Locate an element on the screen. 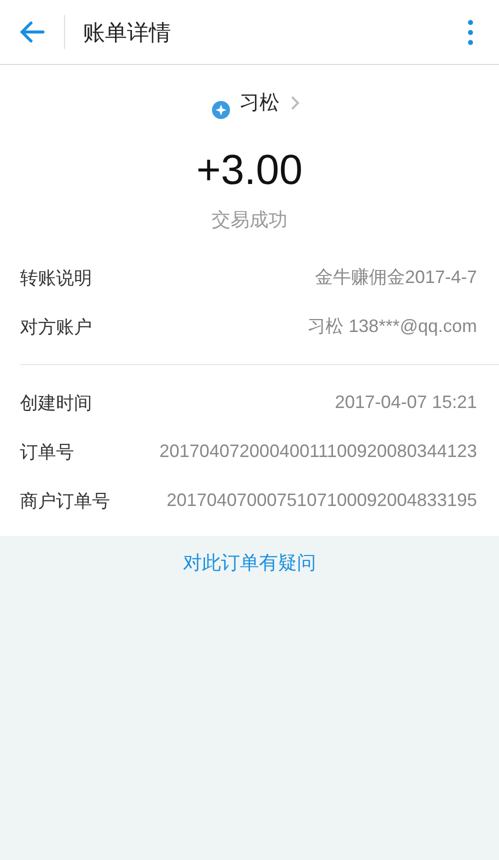  amount: +3.00 is located at coordinates (249, 170).